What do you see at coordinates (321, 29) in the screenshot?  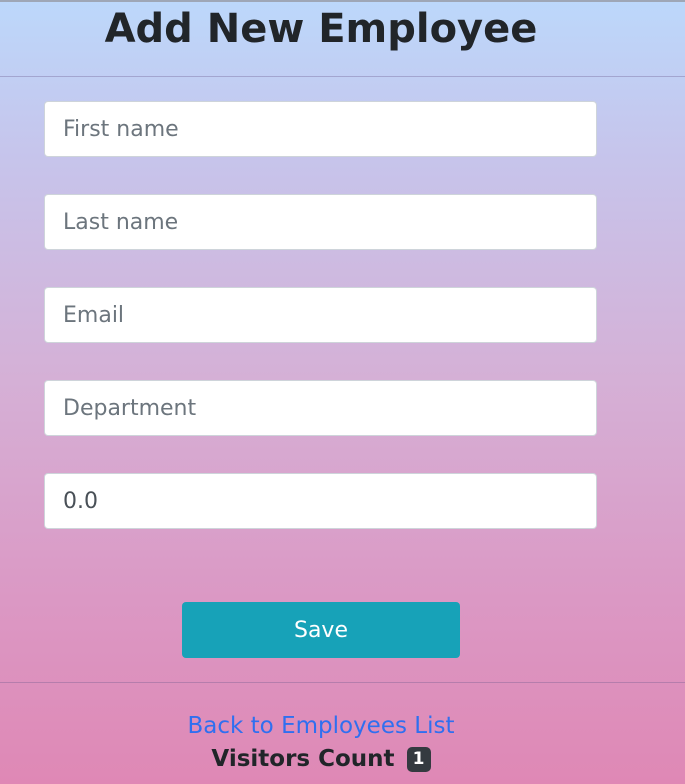 I see `page-title: Add New Employee` at bounding box center [321, 29].